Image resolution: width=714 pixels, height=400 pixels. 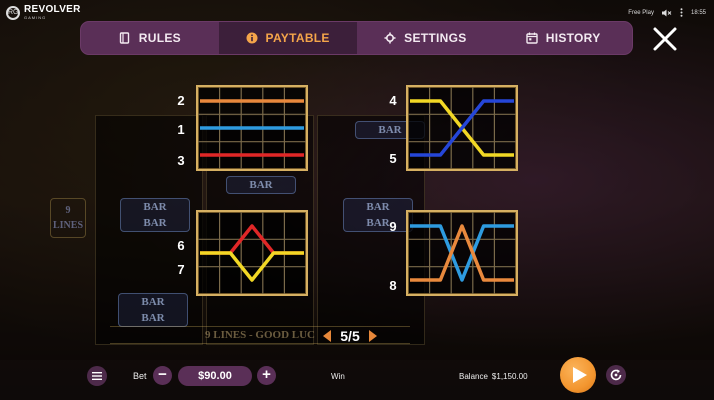 What do you see at coordinates (665, 39) in the screenshot?
I see `close-icon` at bounding box center [665, 39].